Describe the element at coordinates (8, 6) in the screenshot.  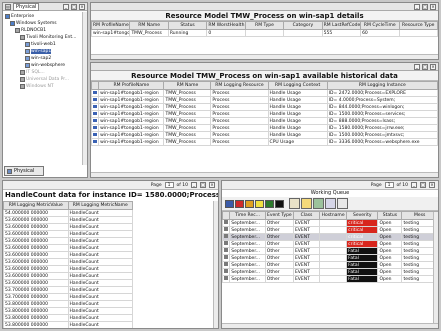
I see `view-icon: ▤` at that location.